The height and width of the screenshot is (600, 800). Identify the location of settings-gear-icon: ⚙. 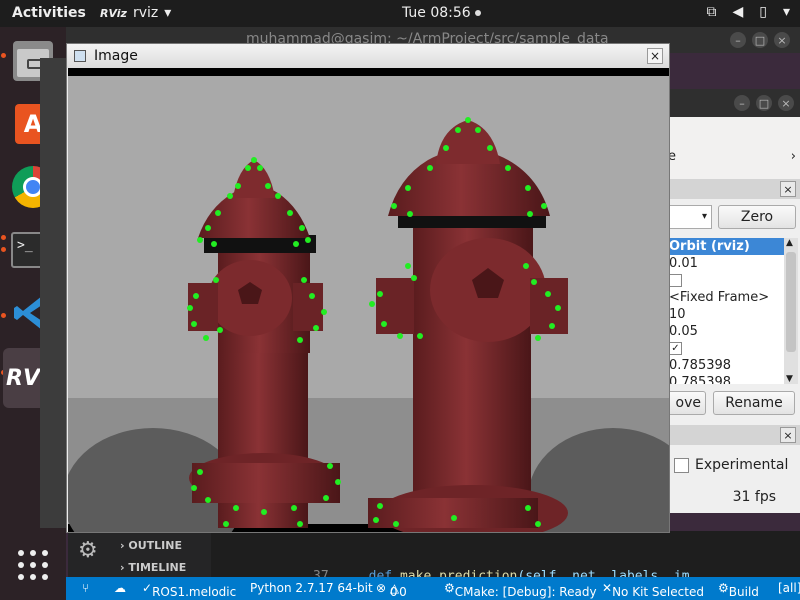
(88, 550).